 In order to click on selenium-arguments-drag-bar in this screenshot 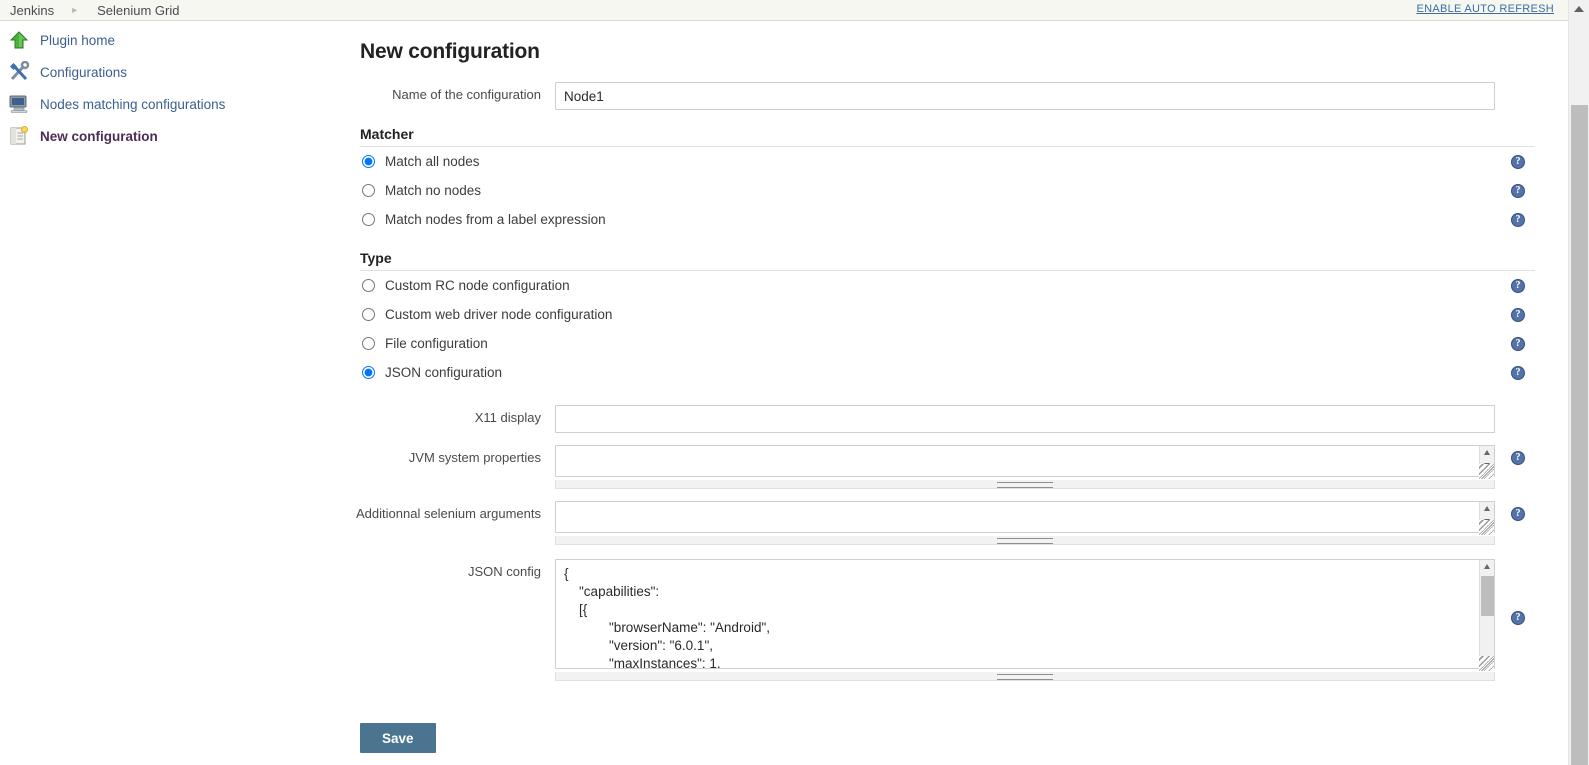, I will do `click(1025, 540)`.